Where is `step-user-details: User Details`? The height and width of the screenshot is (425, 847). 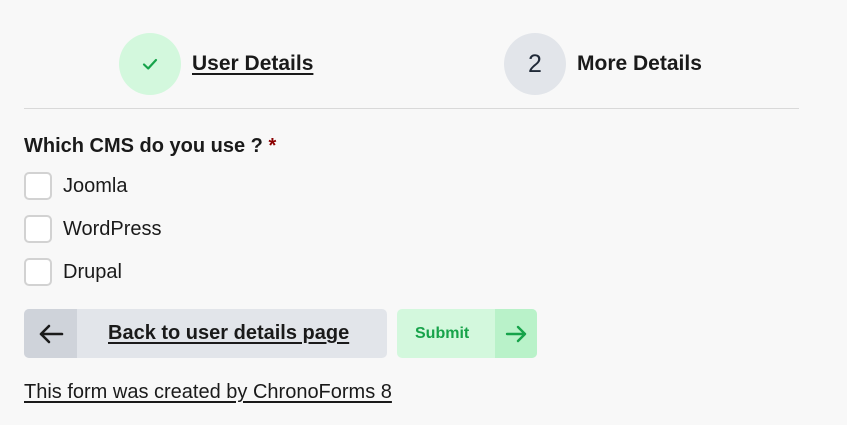
step-user-details: User Details is located at coordinates (216, 64).